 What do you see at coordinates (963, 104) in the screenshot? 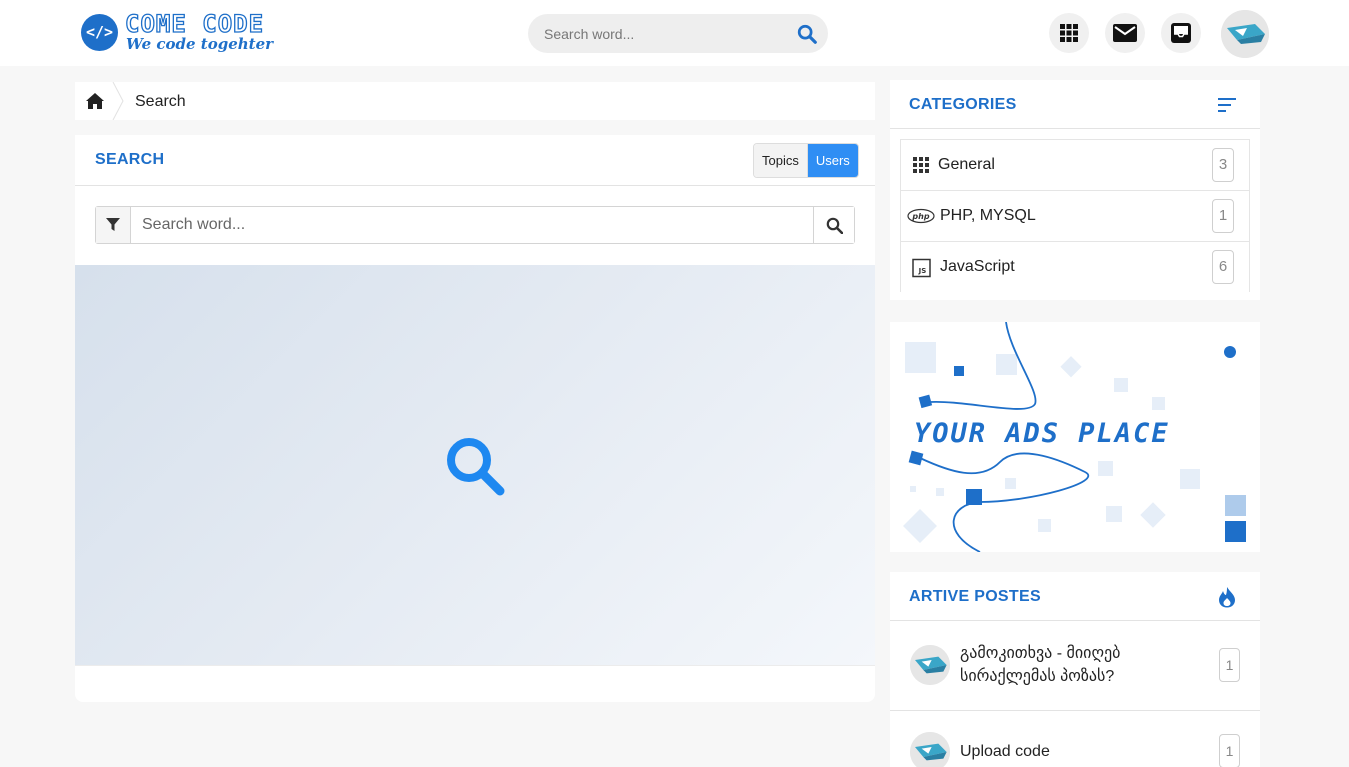
I see `categories-title: CATEGORIES` at bounding box center [963, 104].